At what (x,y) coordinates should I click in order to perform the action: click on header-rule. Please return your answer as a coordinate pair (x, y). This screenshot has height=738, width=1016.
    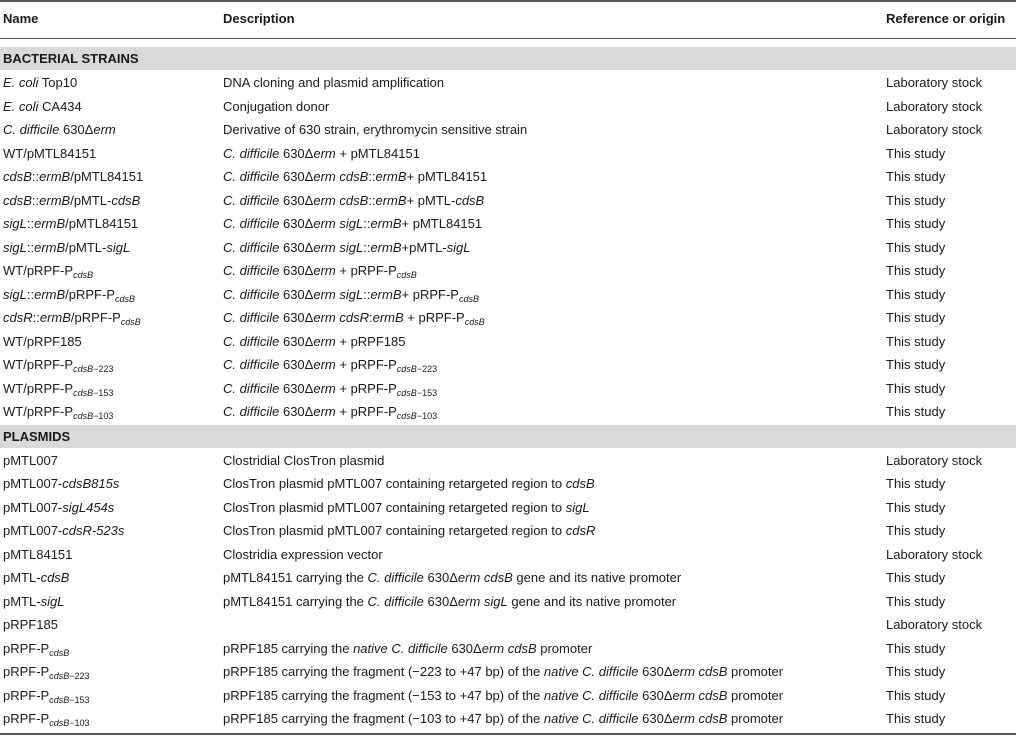
    Looking at the image, I should click on (508, 38).